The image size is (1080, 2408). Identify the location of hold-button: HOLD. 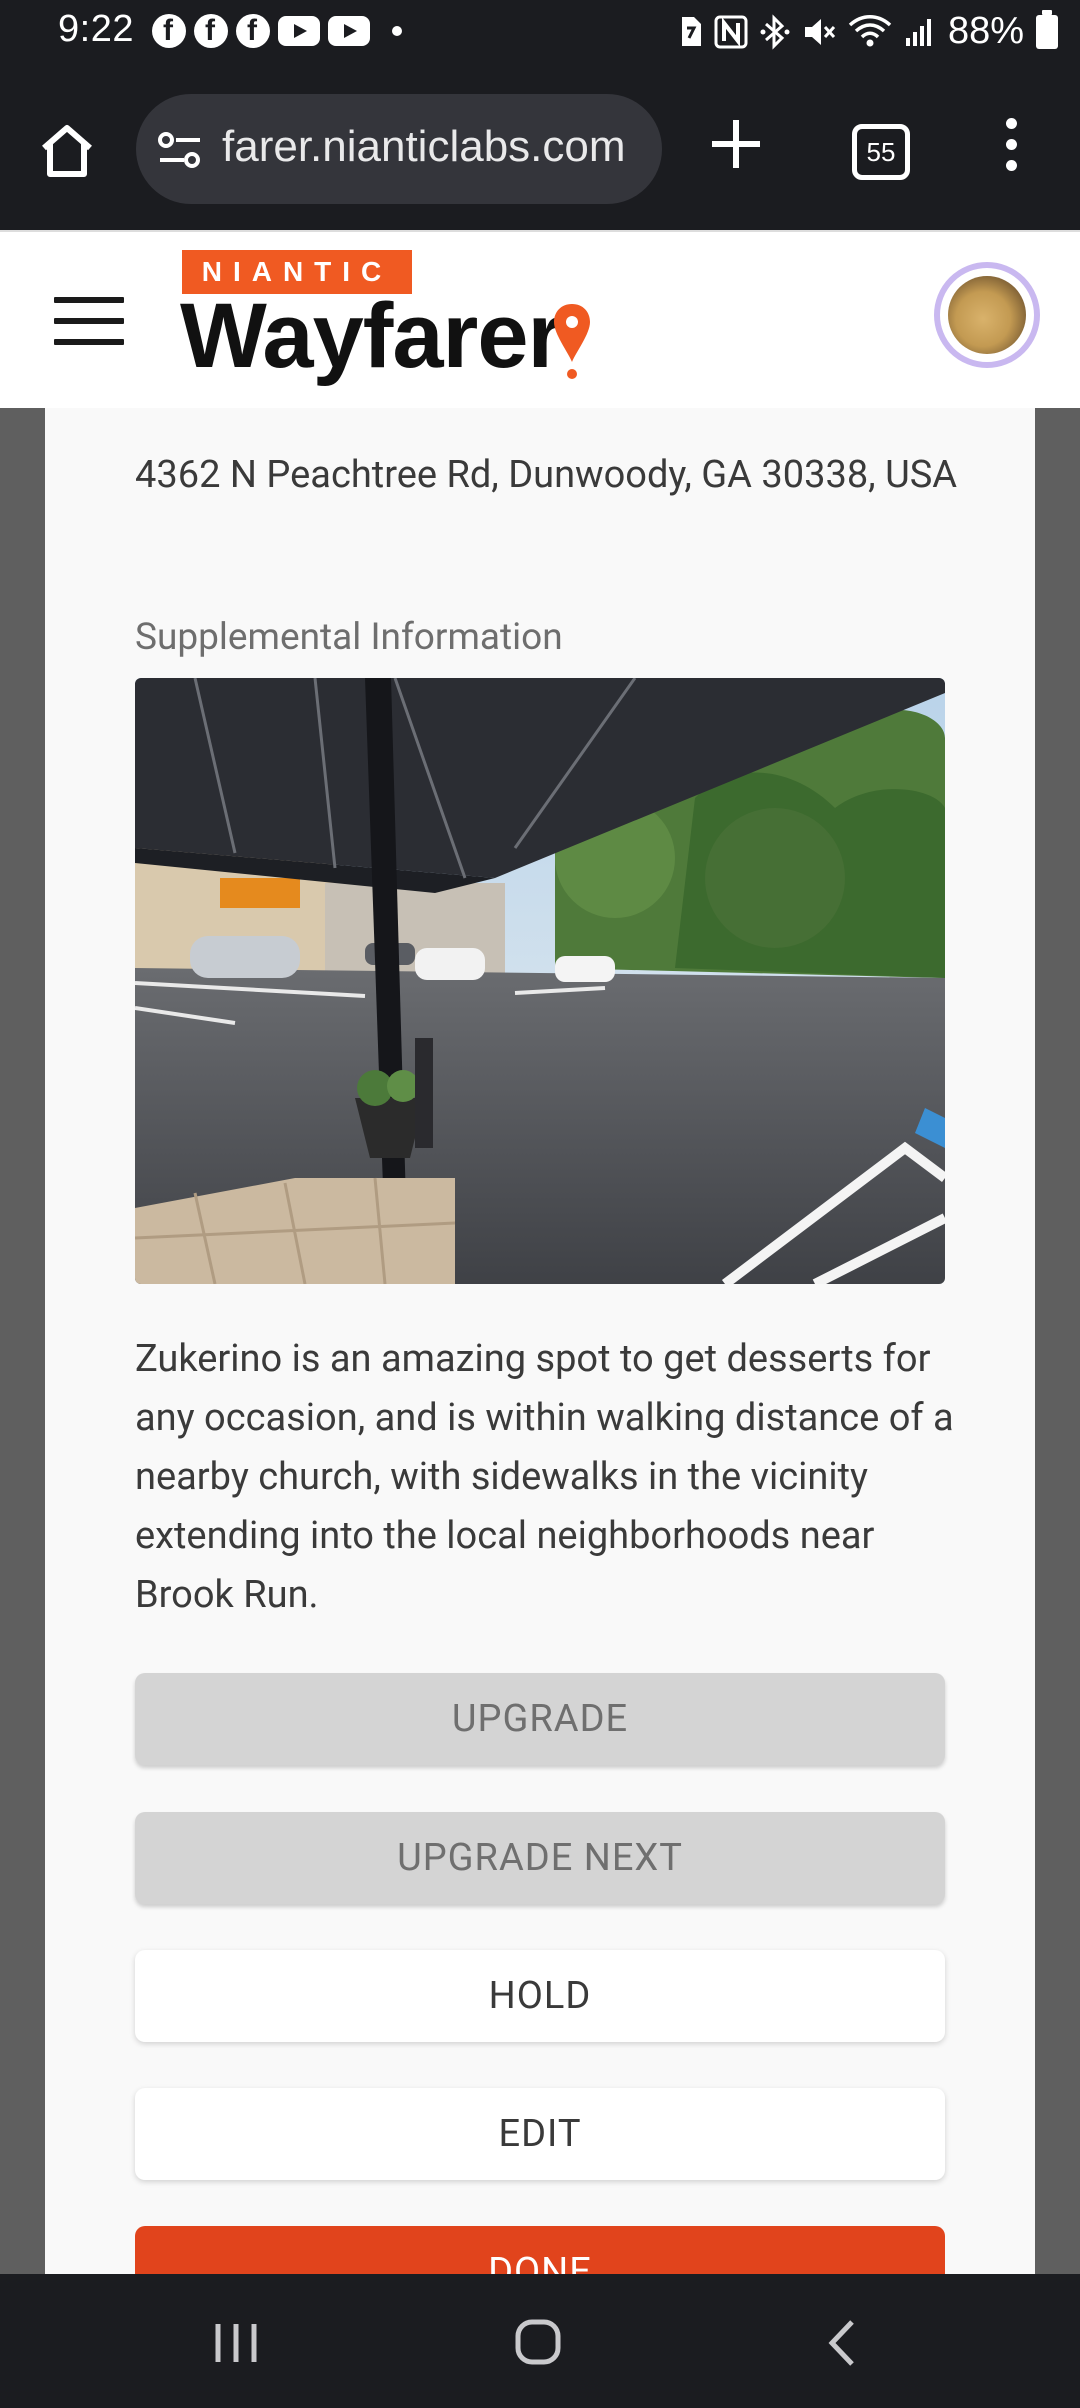
(540, 1996).